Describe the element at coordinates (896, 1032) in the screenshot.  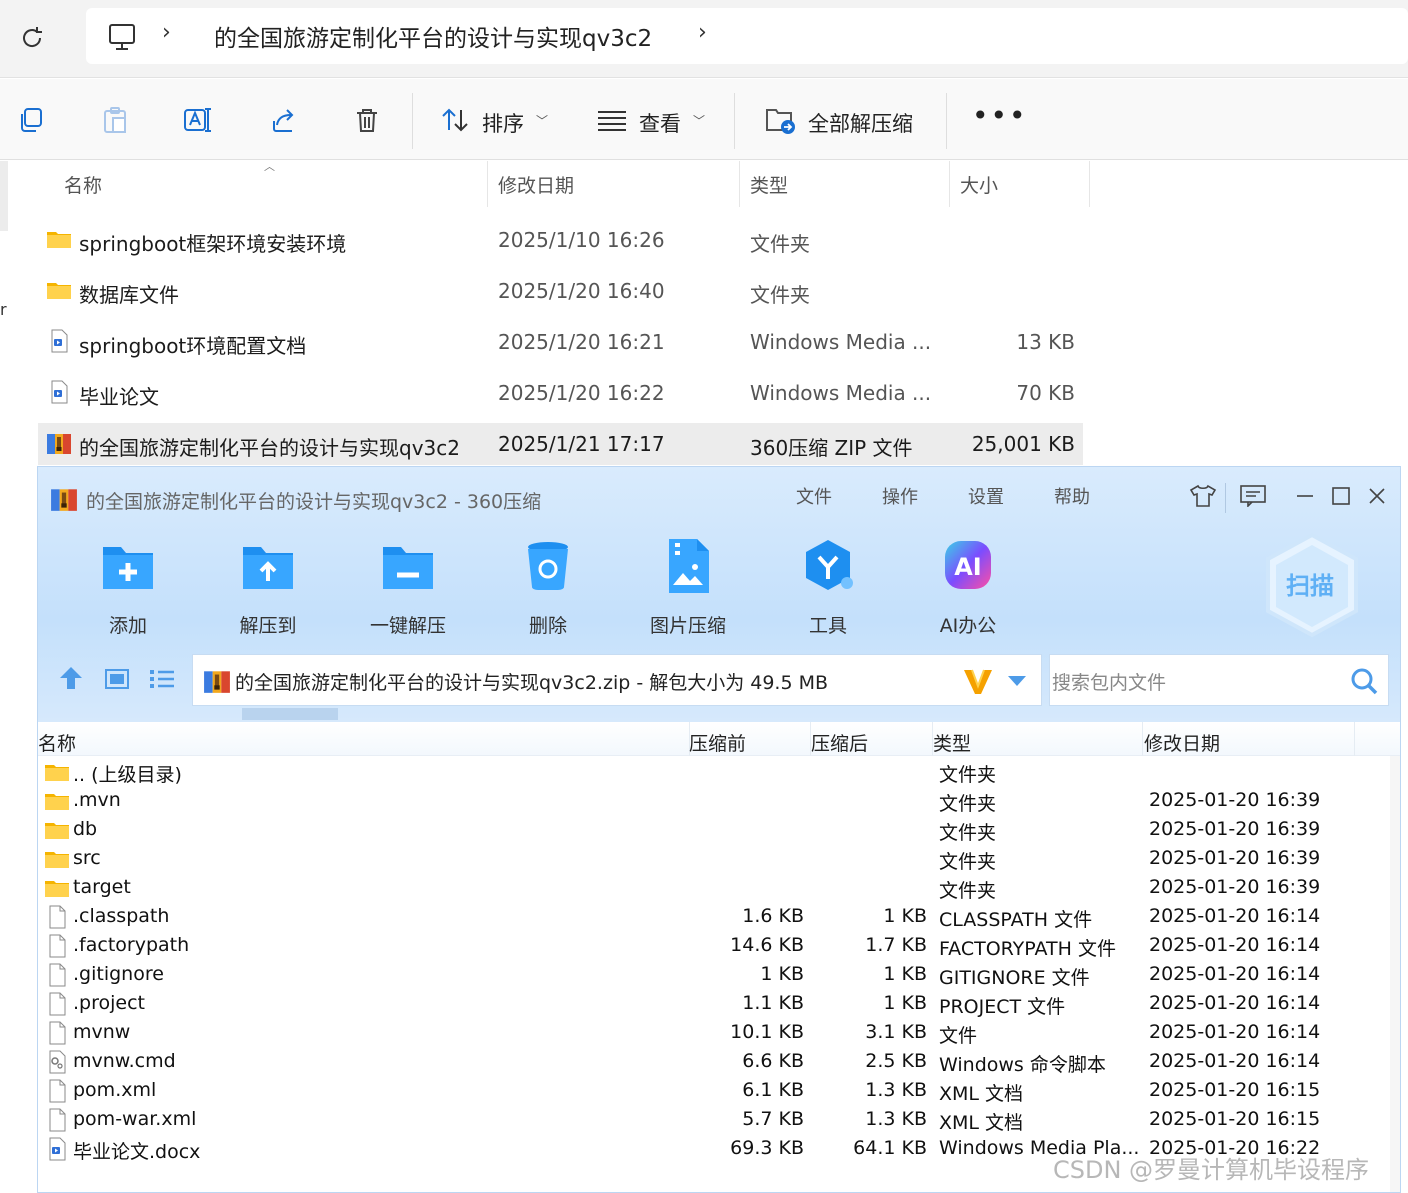
I see `archive-item-size-after: 3.1 KB` at that location.